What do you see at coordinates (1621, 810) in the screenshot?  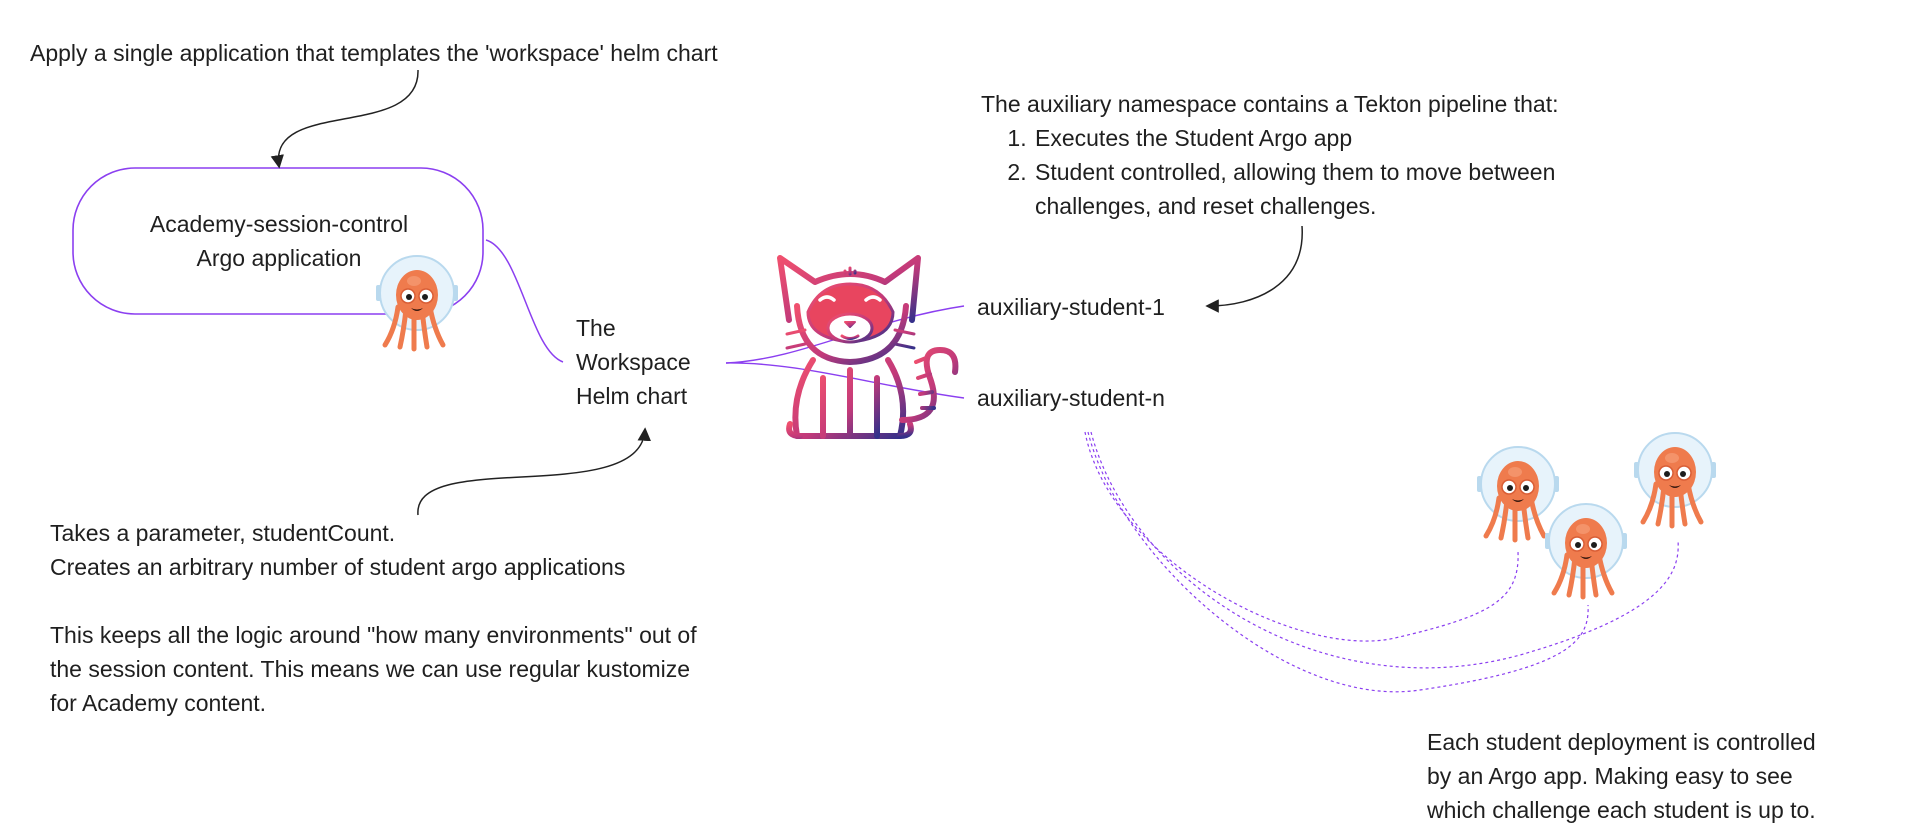 I see `deployment-note-line-3: which challenge each student is up to.` at bounding box center [1621, 810].